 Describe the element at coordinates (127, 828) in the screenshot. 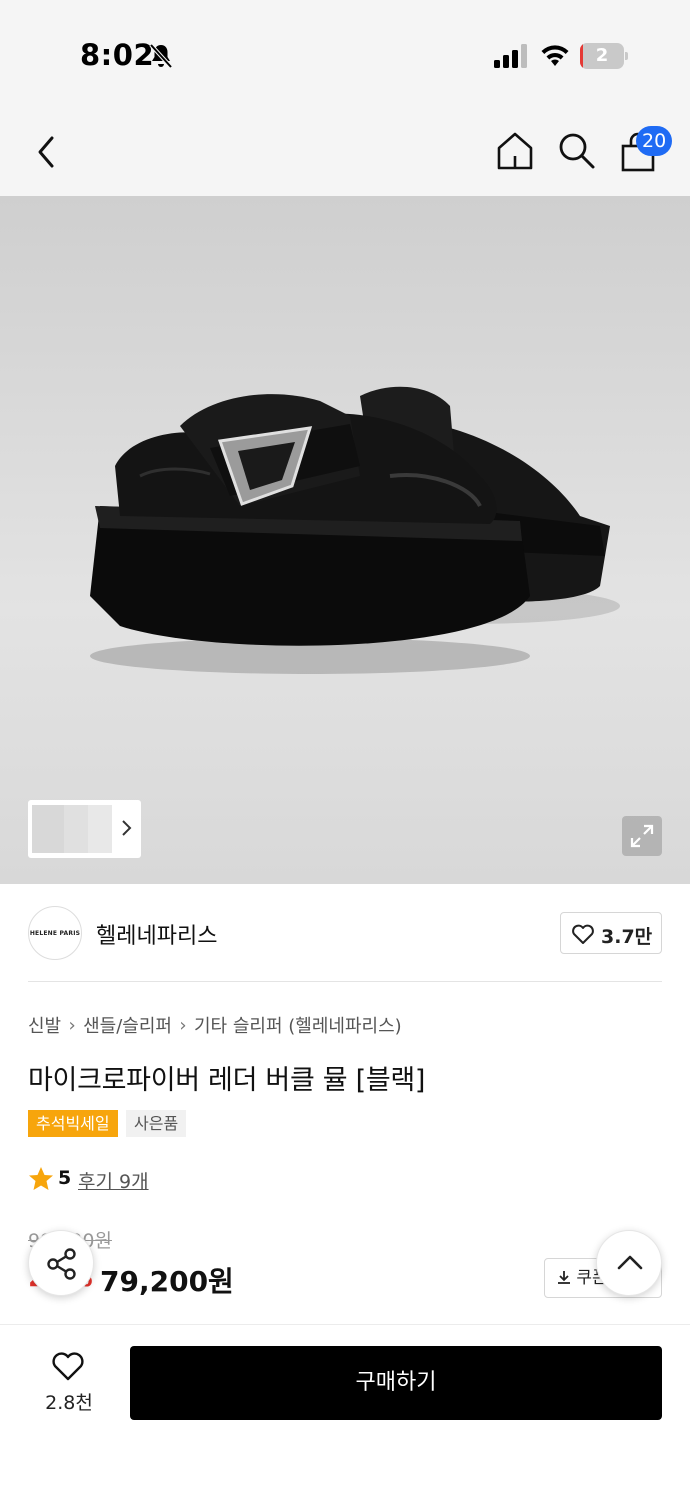

I see `chevron-right-icon` at that location.